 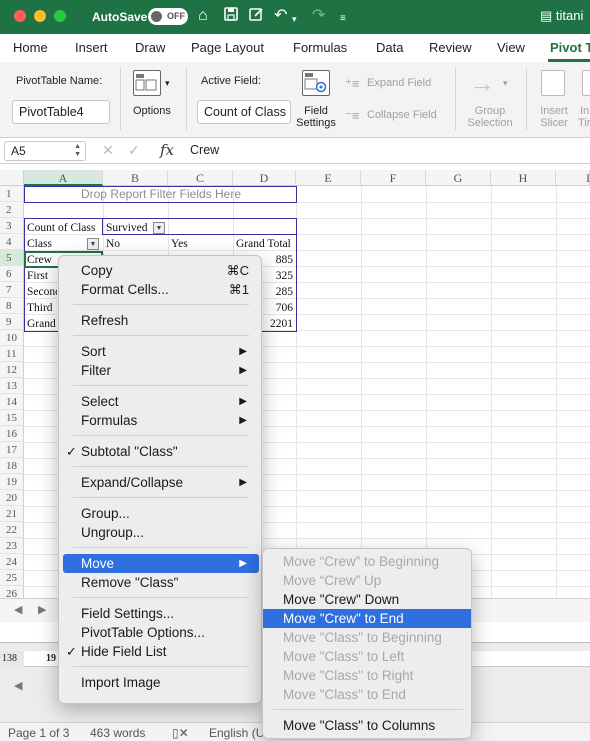 What do you see at coordinates (159, 228) in the screenshot?
I see `survived-filter-dropdown-icon: ▼` at bounding box center [159, 228].